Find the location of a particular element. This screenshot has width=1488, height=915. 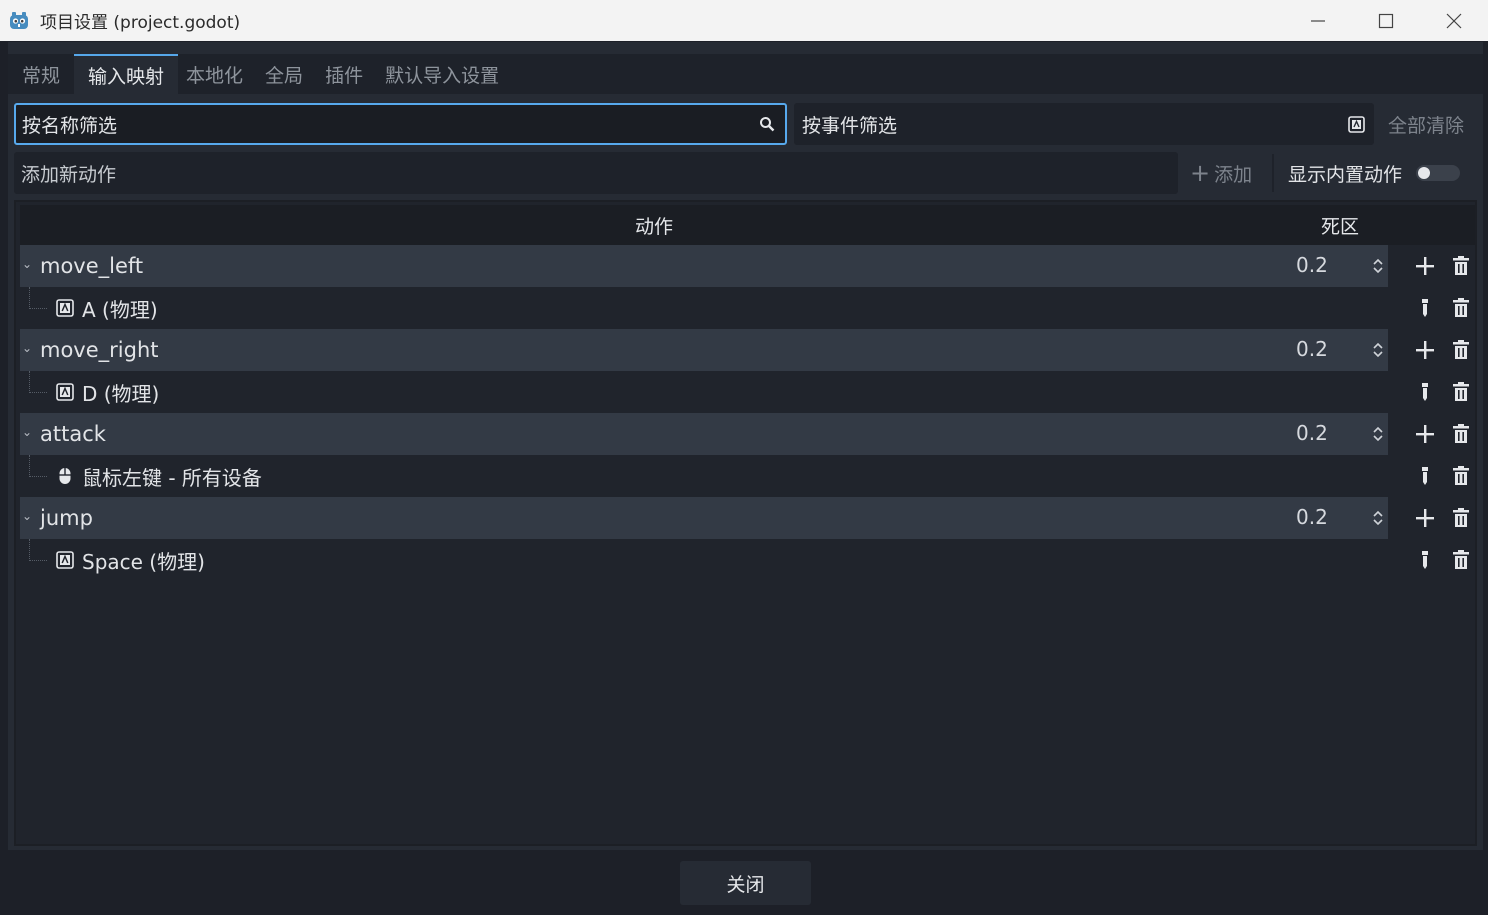

maximize-button is located at coordinates (1386, 20).